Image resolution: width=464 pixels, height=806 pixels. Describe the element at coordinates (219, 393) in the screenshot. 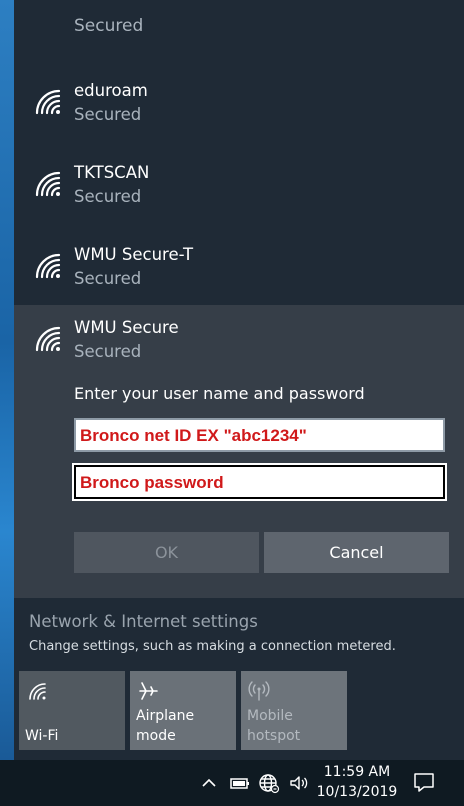

I see `credential-prompt: Enter your user name and password` at that location.